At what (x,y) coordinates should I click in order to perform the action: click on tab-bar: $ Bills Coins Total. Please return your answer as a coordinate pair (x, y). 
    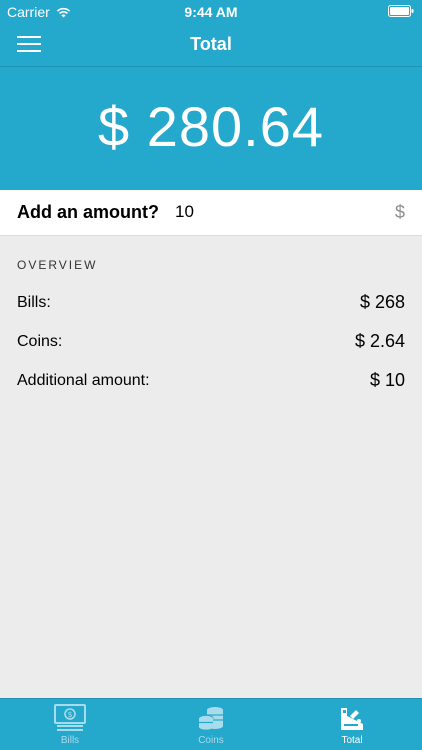
    Looking at the image, I should click on (211, 724).